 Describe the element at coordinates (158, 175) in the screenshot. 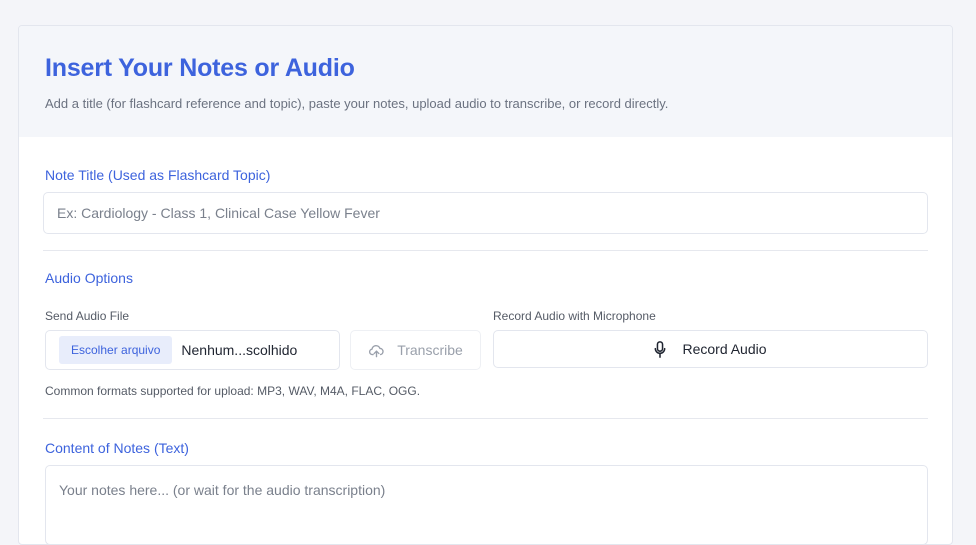

I see `note-title-label: Note Title (Used as Flashcard Topic)` at that location.